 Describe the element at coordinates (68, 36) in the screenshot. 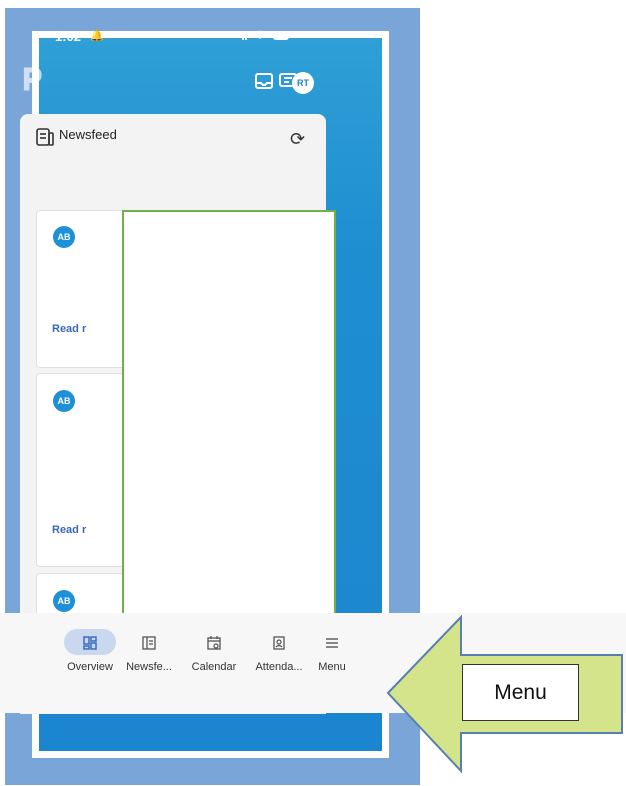

I see `status-time: 1:02` at that location.